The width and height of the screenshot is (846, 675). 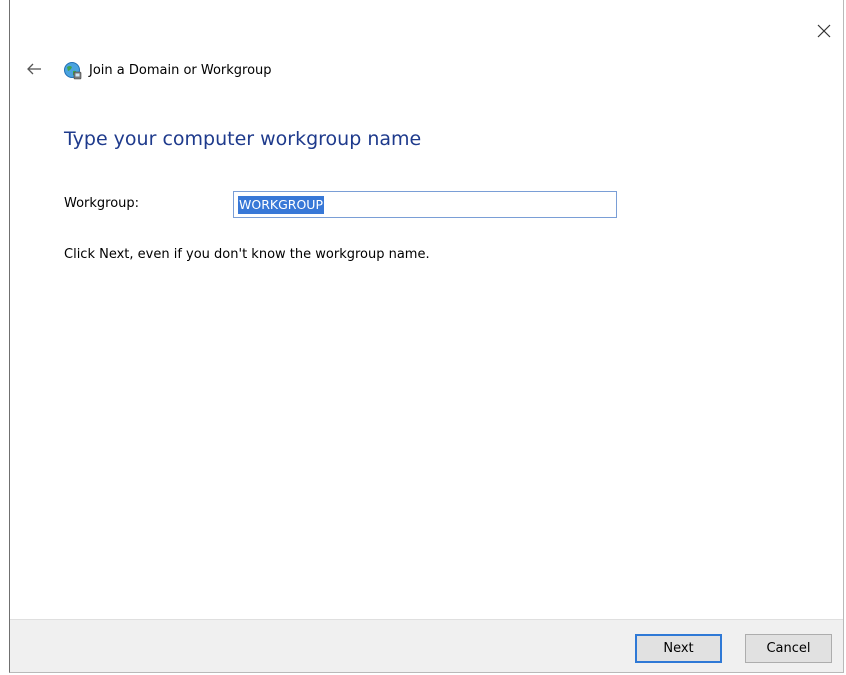 I want to click on close-icon, so click(x=824, y=31).